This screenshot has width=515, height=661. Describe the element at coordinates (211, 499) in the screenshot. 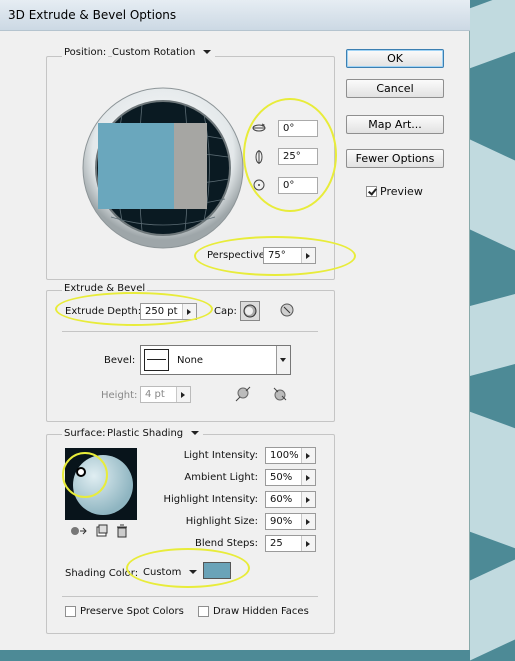

I see `highlight-intensity-label: Highlight Intensity:` at that location.